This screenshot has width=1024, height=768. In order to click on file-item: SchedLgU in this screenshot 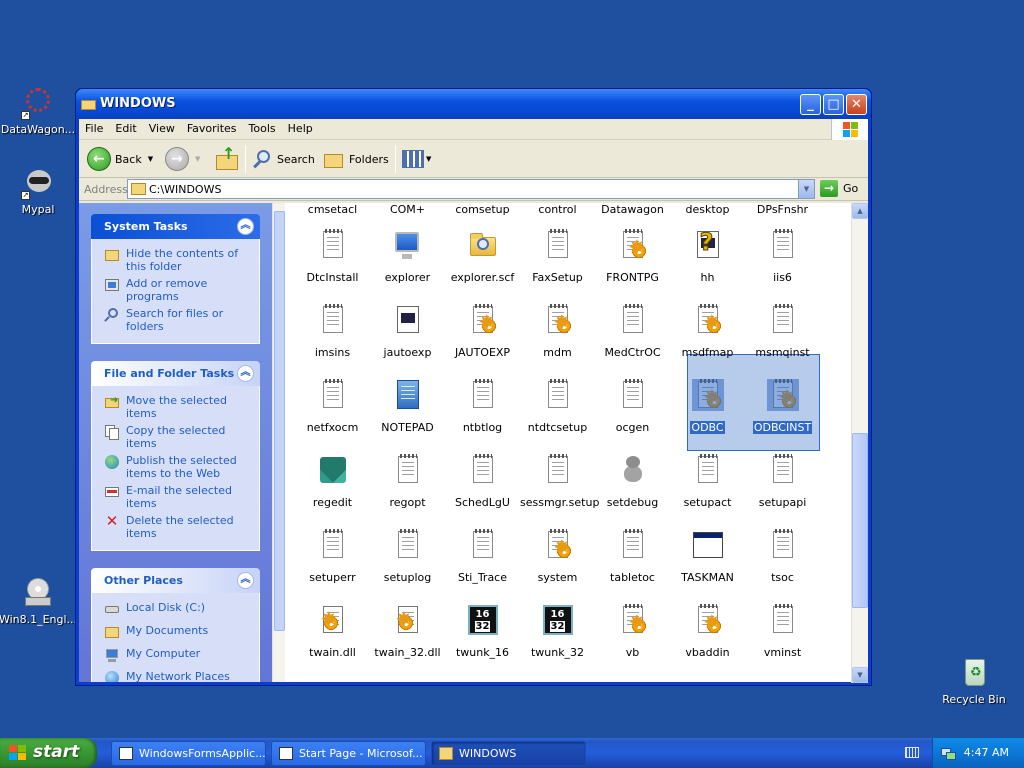, I will do `click(482, 489)`.